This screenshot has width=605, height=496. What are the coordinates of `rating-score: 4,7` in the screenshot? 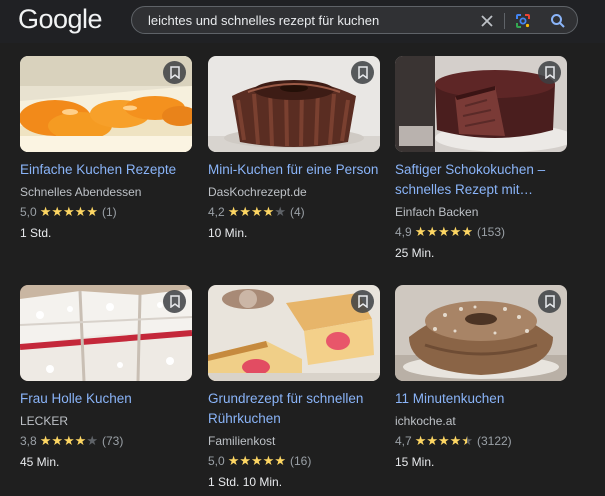 It's located at (403, 441).